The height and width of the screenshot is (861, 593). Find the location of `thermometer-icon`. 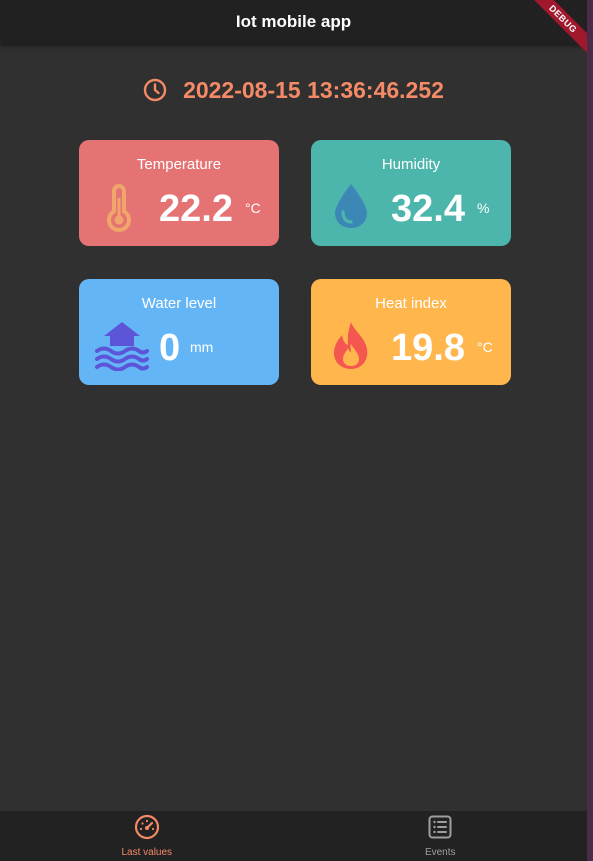

thermometer-icon is located at coordinates (119, 210).